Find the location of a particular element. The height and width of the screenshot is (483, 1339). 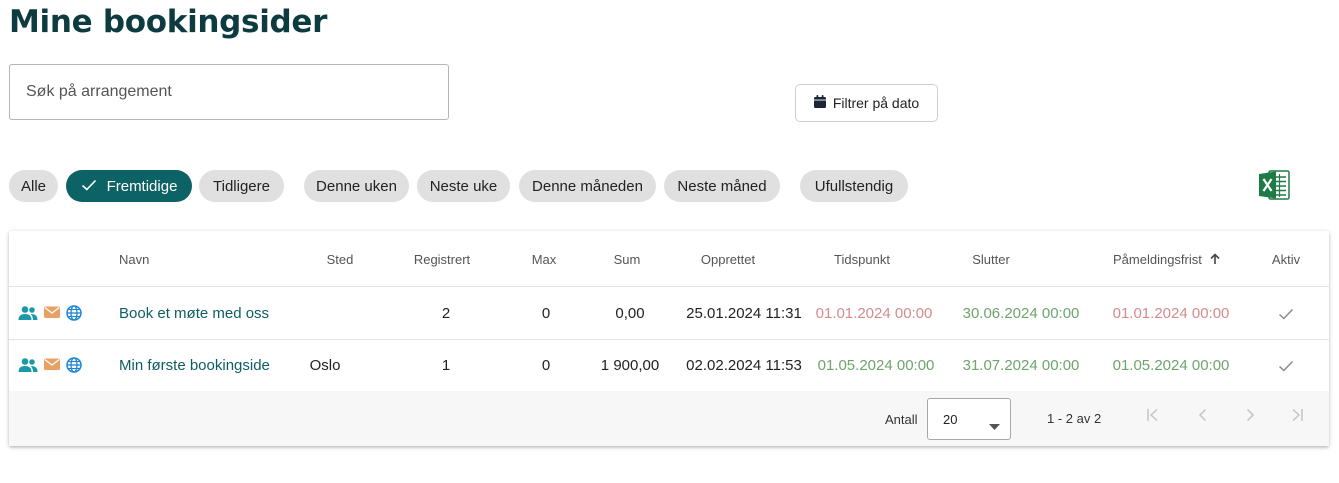

page-size-label: Antall is located at coordinates (901, 419).